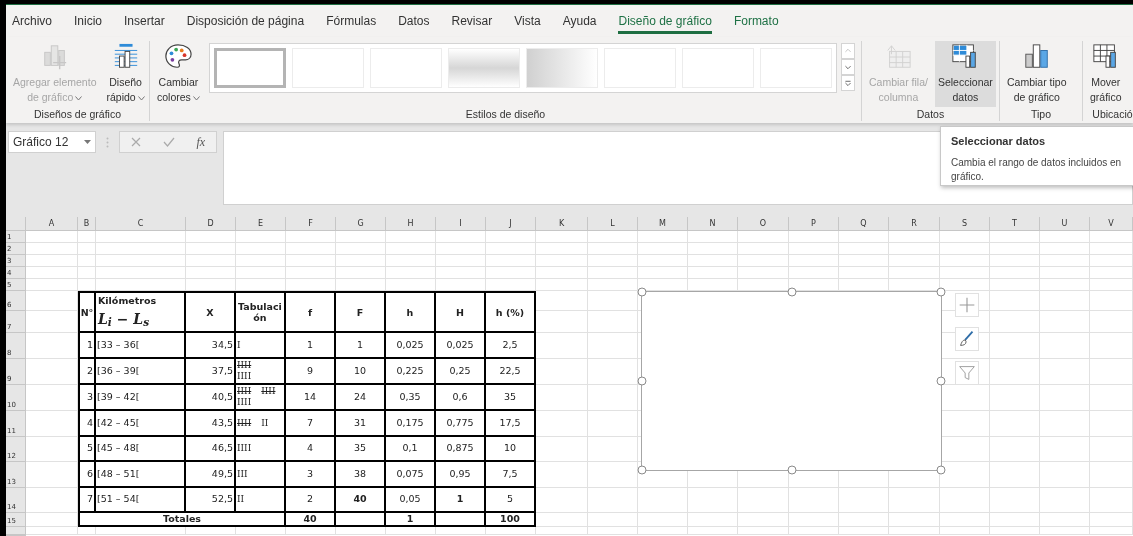  I want to click on column-header: L, so click(613, 224).